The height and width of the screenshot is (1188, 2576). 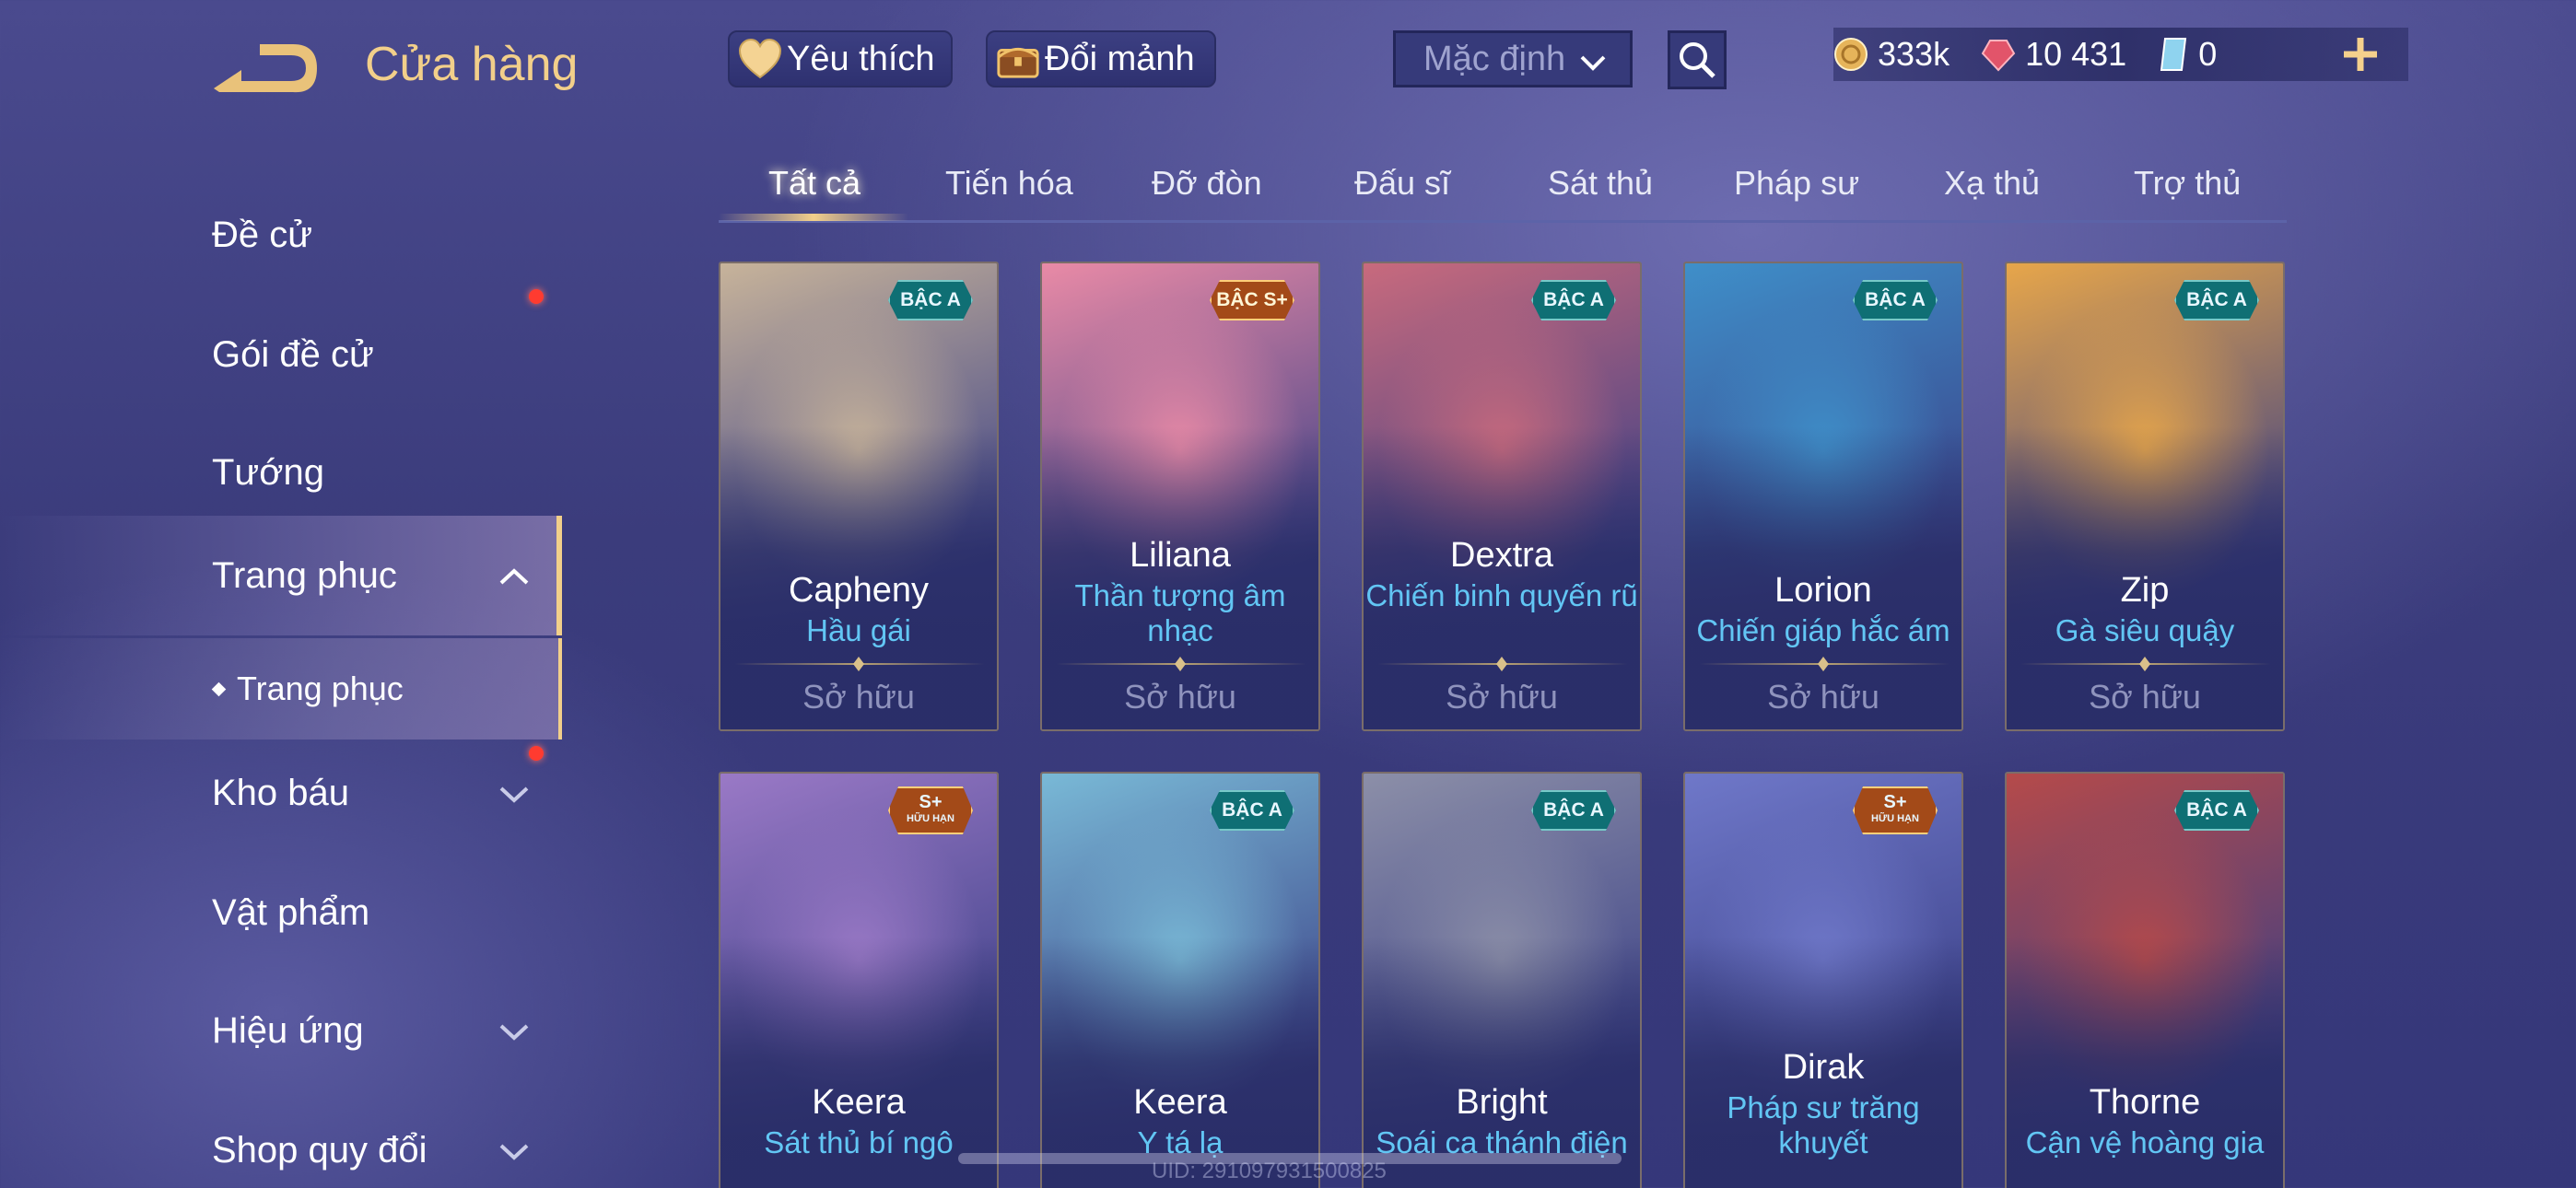 I want to click on ticket-balance: 0, so click(x=2187, y=54).